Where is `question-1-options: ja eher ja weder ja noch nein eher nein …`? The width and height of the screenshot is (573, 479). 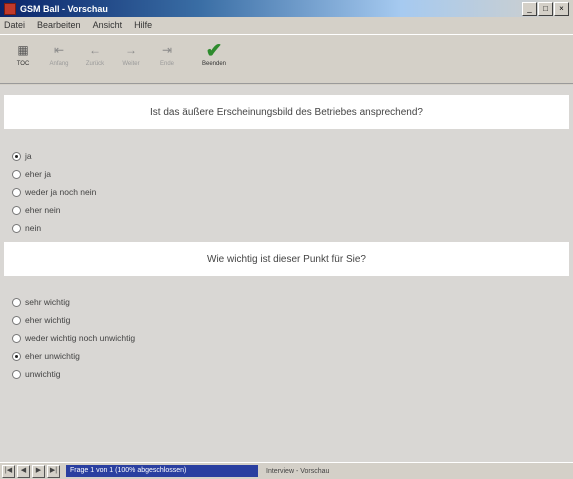 question-1-options: ja eher ja weder ja noch nein eher nein … is located at coordinates (54, 192).